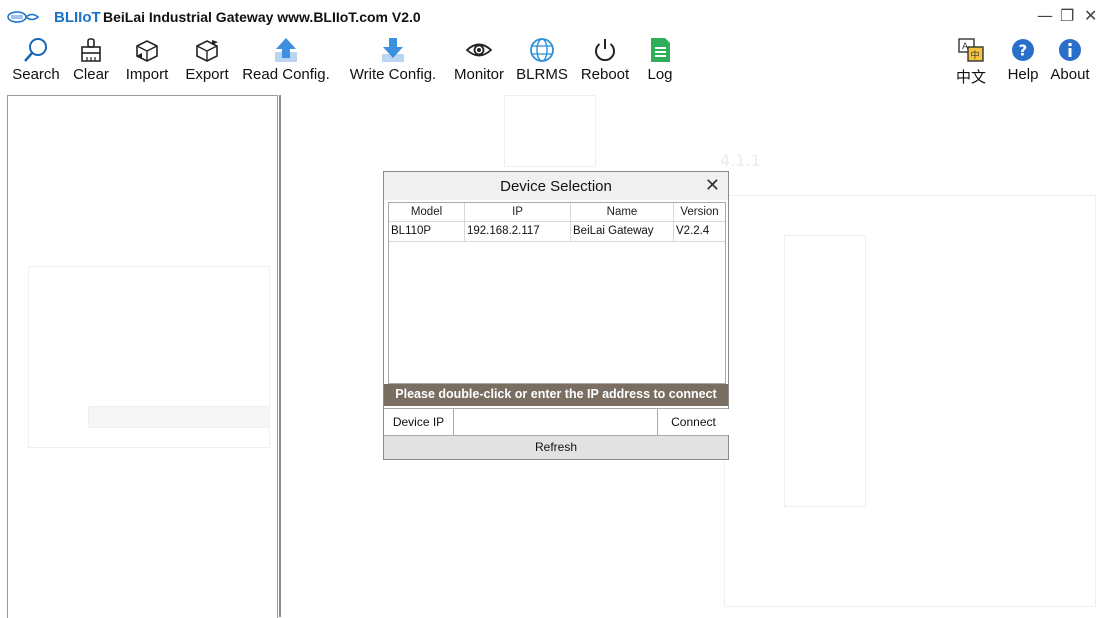 The width and height of the screenshot is (1096, 618). Describe the element at coordinates (286, 63) in the screenshot. I see `read-config-button: Read Config.` at that location.